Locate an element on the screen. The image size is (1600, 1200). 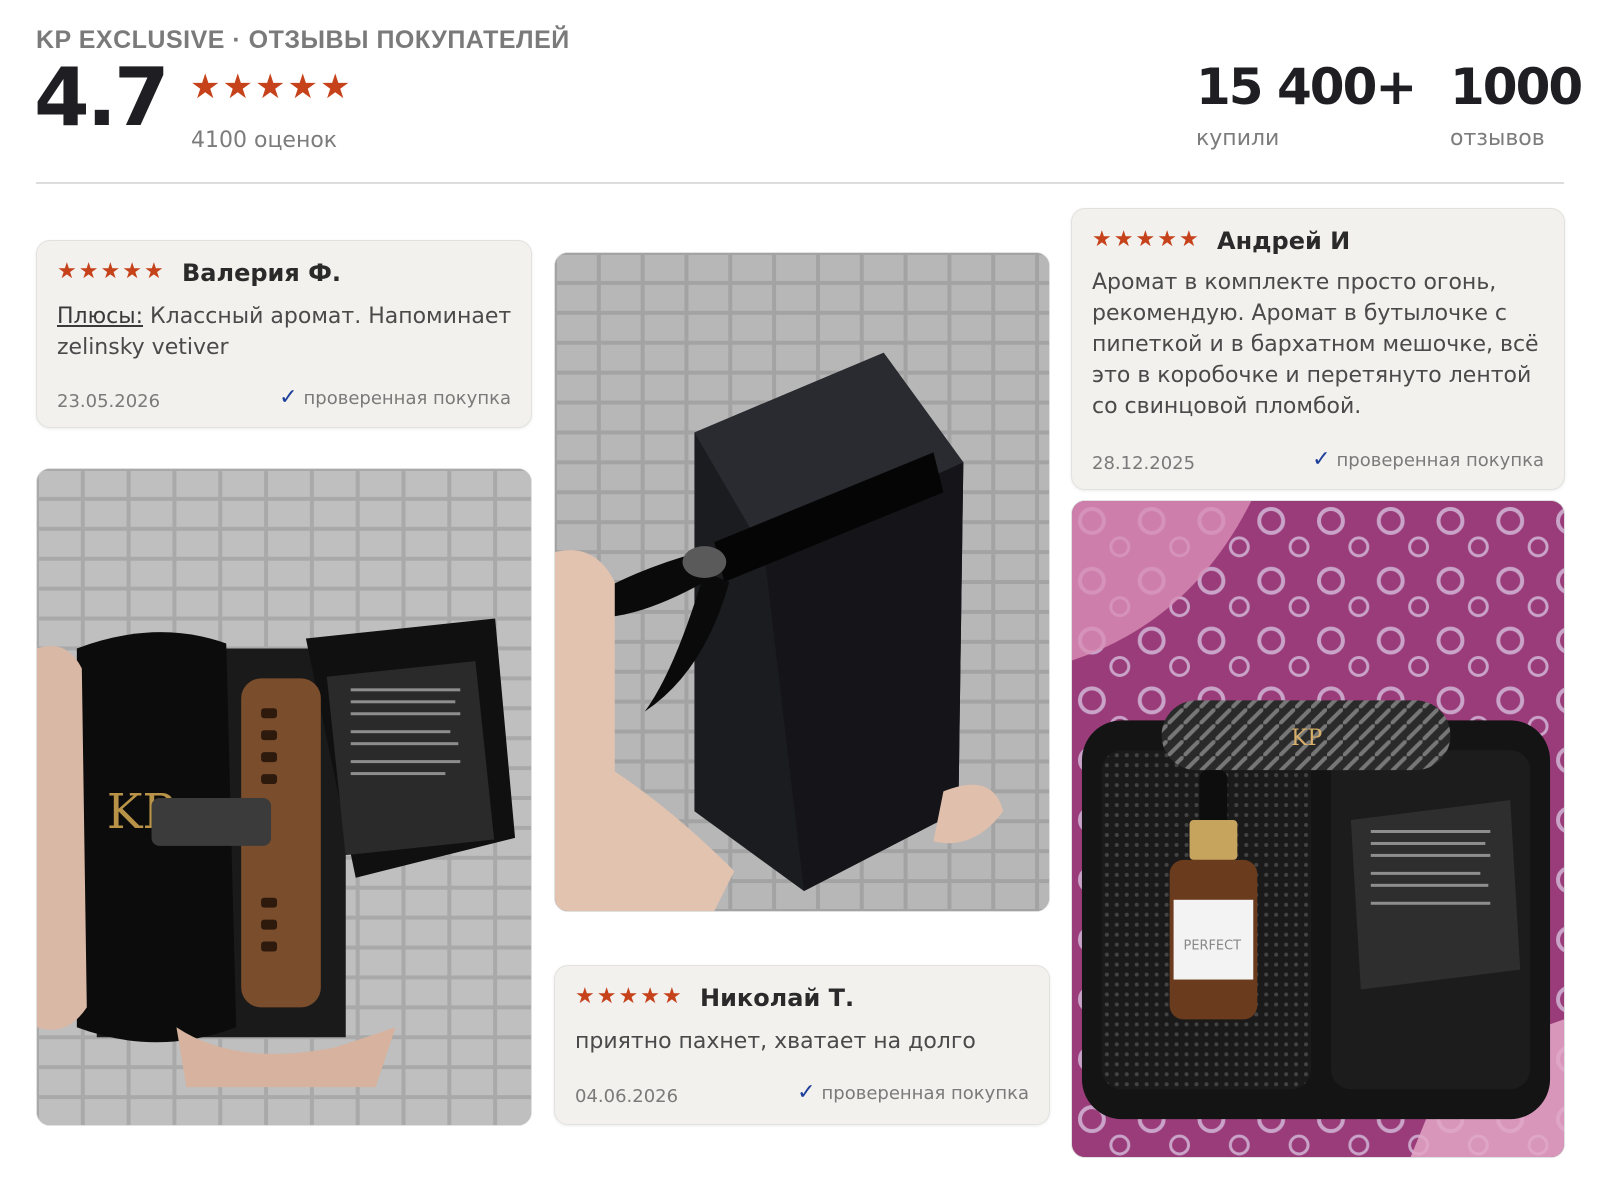
review-date: 28.12.2025 is located at coordinates (1144, 463).